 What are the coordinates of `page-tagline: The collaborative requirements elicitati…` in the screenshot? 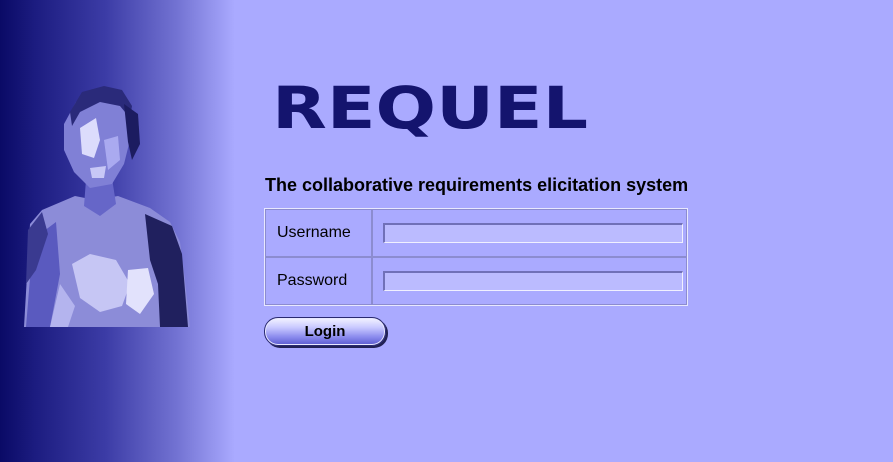 It's located at (477, 185).